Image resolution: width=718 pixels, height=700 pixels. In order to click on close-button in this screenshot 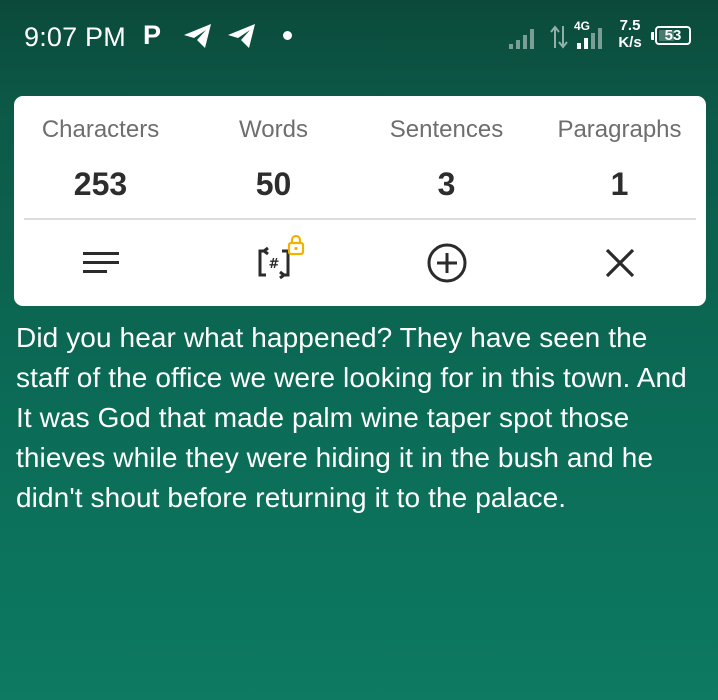, I will do `click(619, 263)`.